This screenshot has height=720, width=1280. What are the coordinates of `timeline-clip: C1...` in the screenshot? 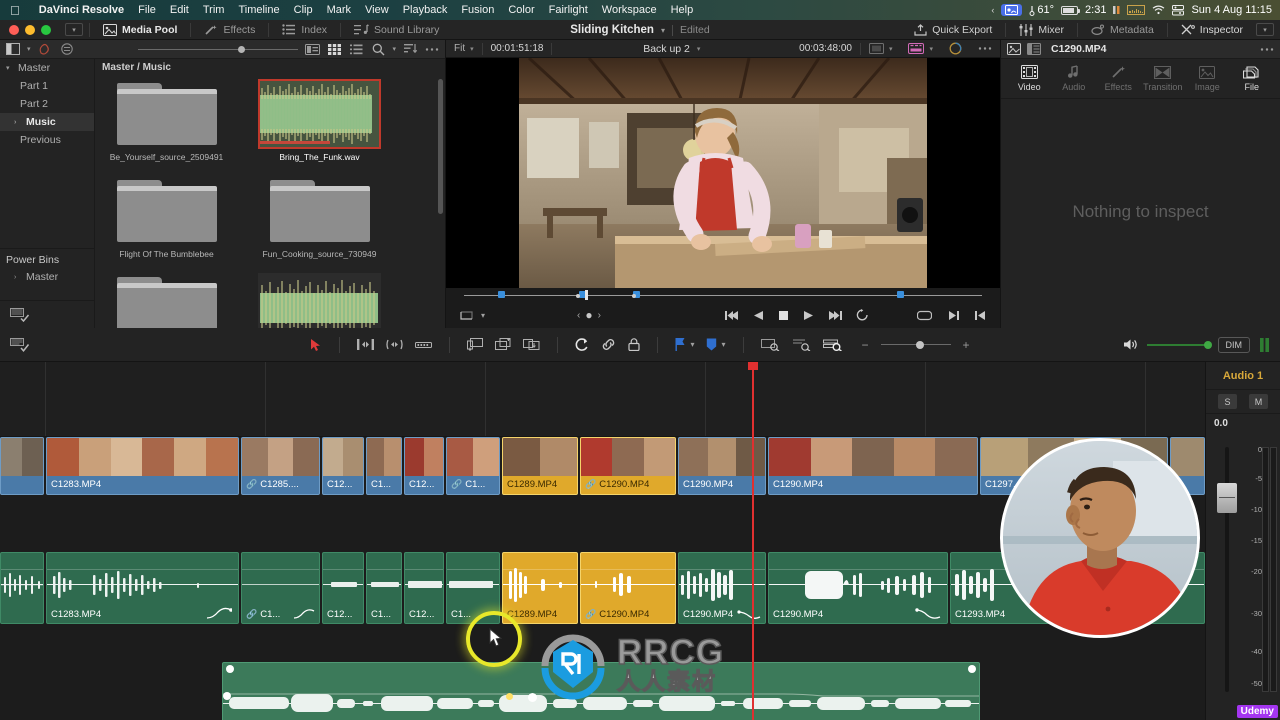 It's located at (384, 466).